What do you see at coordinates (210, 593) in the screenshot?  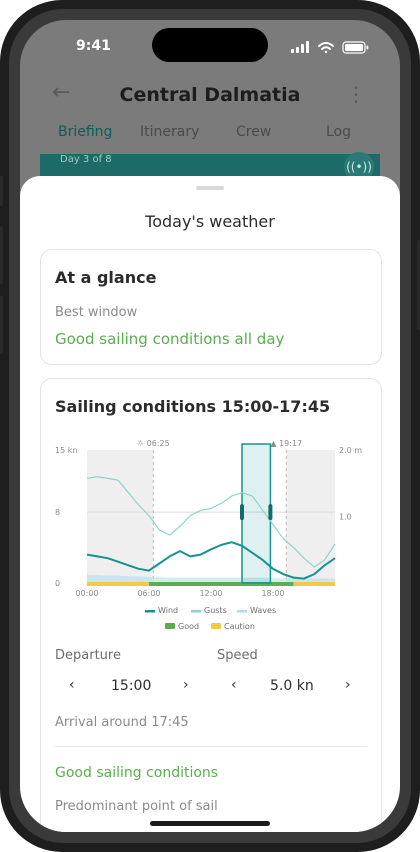 I see `x-tick: 12:00` at bounding box center [210, 593].